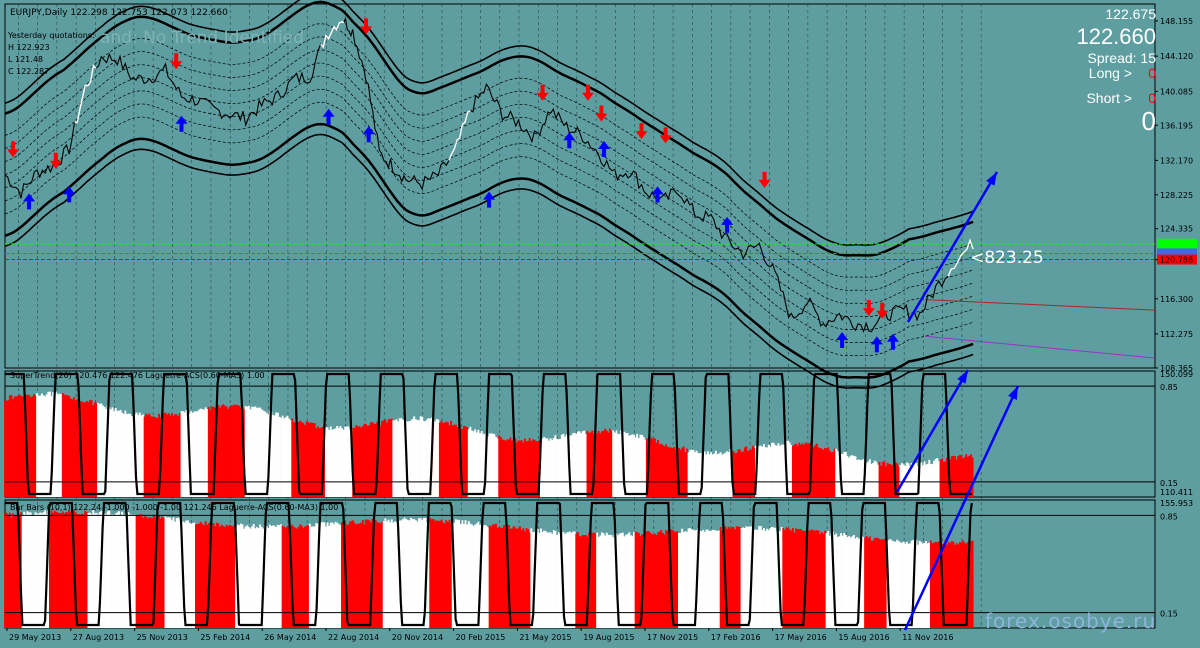  What do you see at coordinates (736, 637) in the screenshot?
I see `x-tick-label: 17 Feb 2016` at bounding box center [736, 637].